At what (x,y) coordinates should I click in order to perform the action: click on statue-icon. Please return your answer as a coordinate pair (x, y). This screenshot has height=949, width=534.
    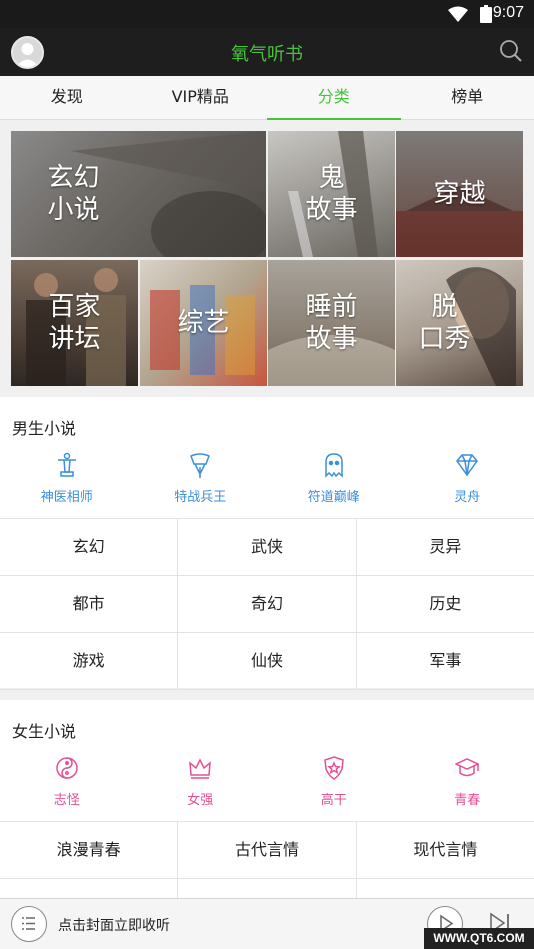
    Looking at the image, I should click on (66, 464).